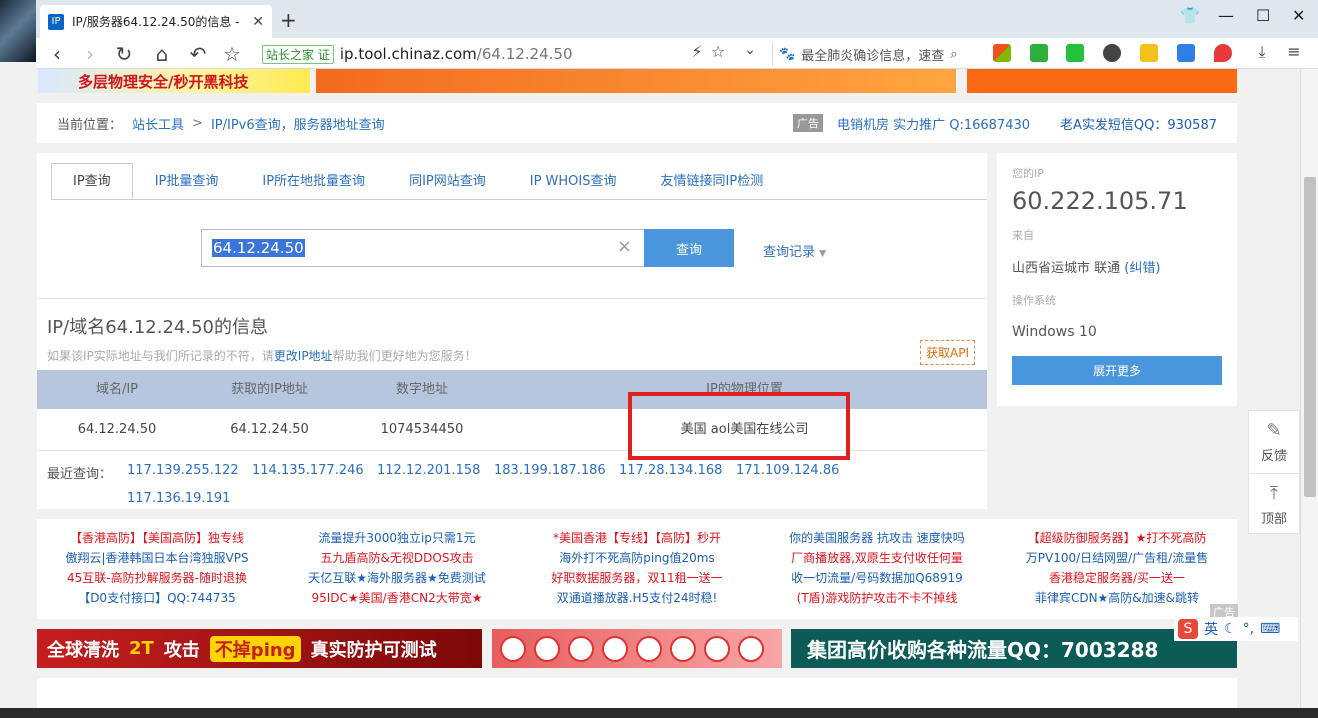  I want to click on windows-ext-icon, so click(1002, 53).